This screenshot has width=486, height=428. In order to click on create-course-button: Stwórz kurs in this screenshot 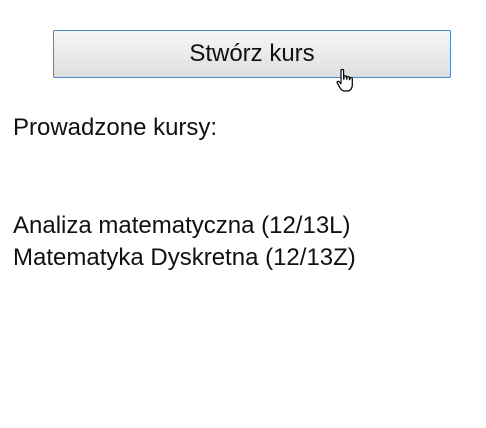, I will do `click(252, 54)`.